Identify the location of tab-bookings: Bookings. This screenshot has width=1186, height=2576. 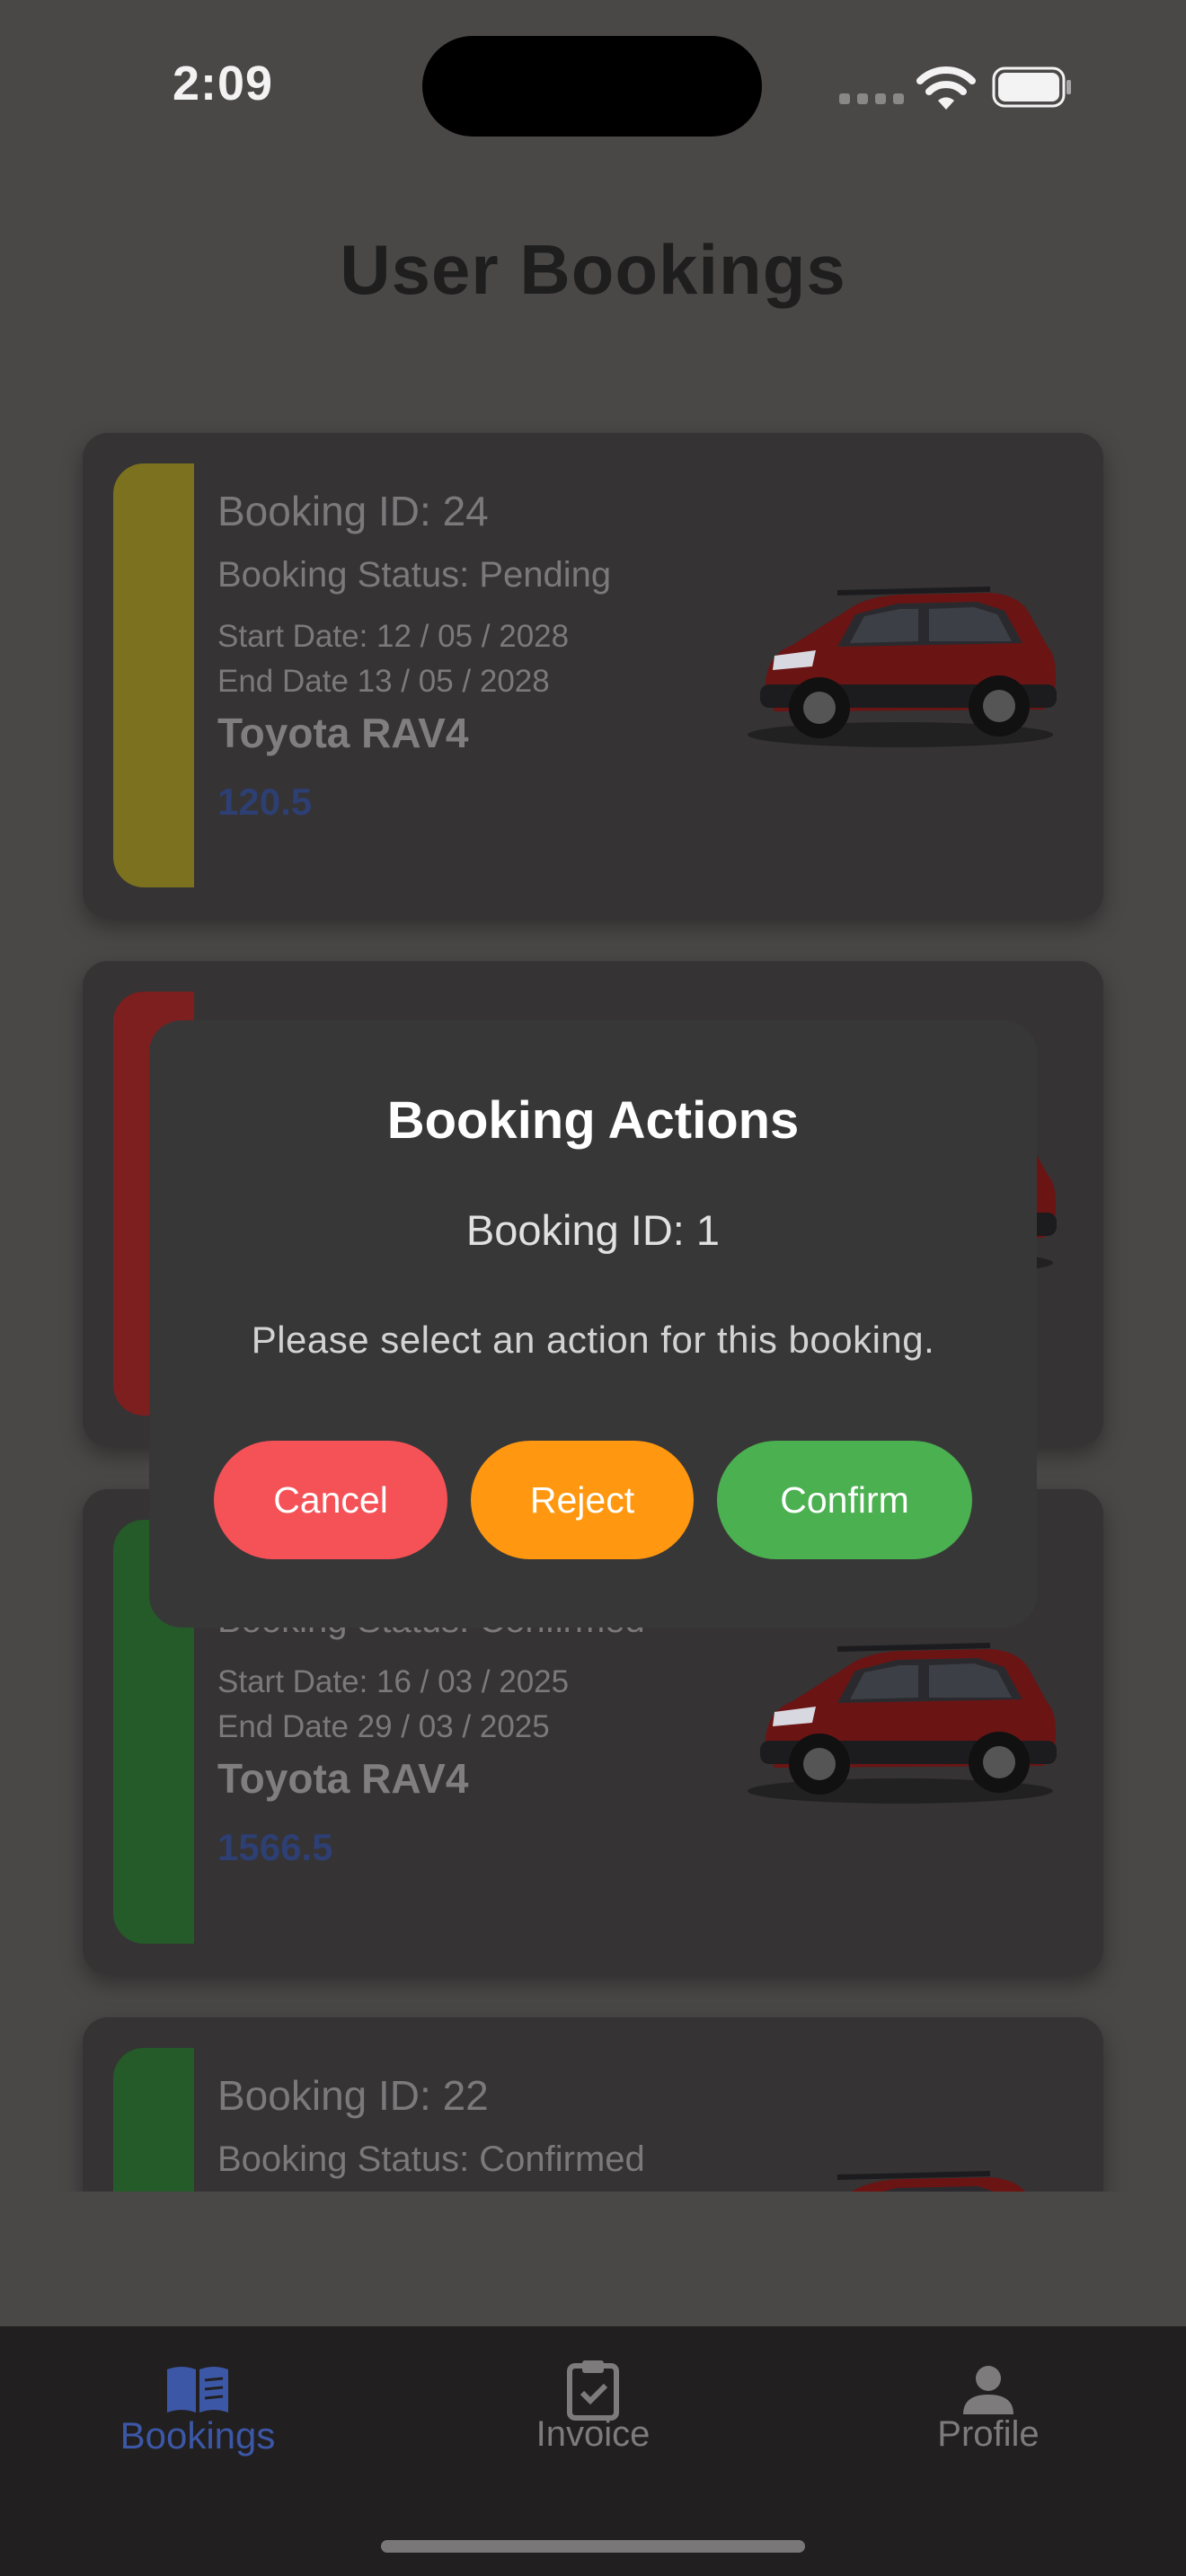
(197, 2411).